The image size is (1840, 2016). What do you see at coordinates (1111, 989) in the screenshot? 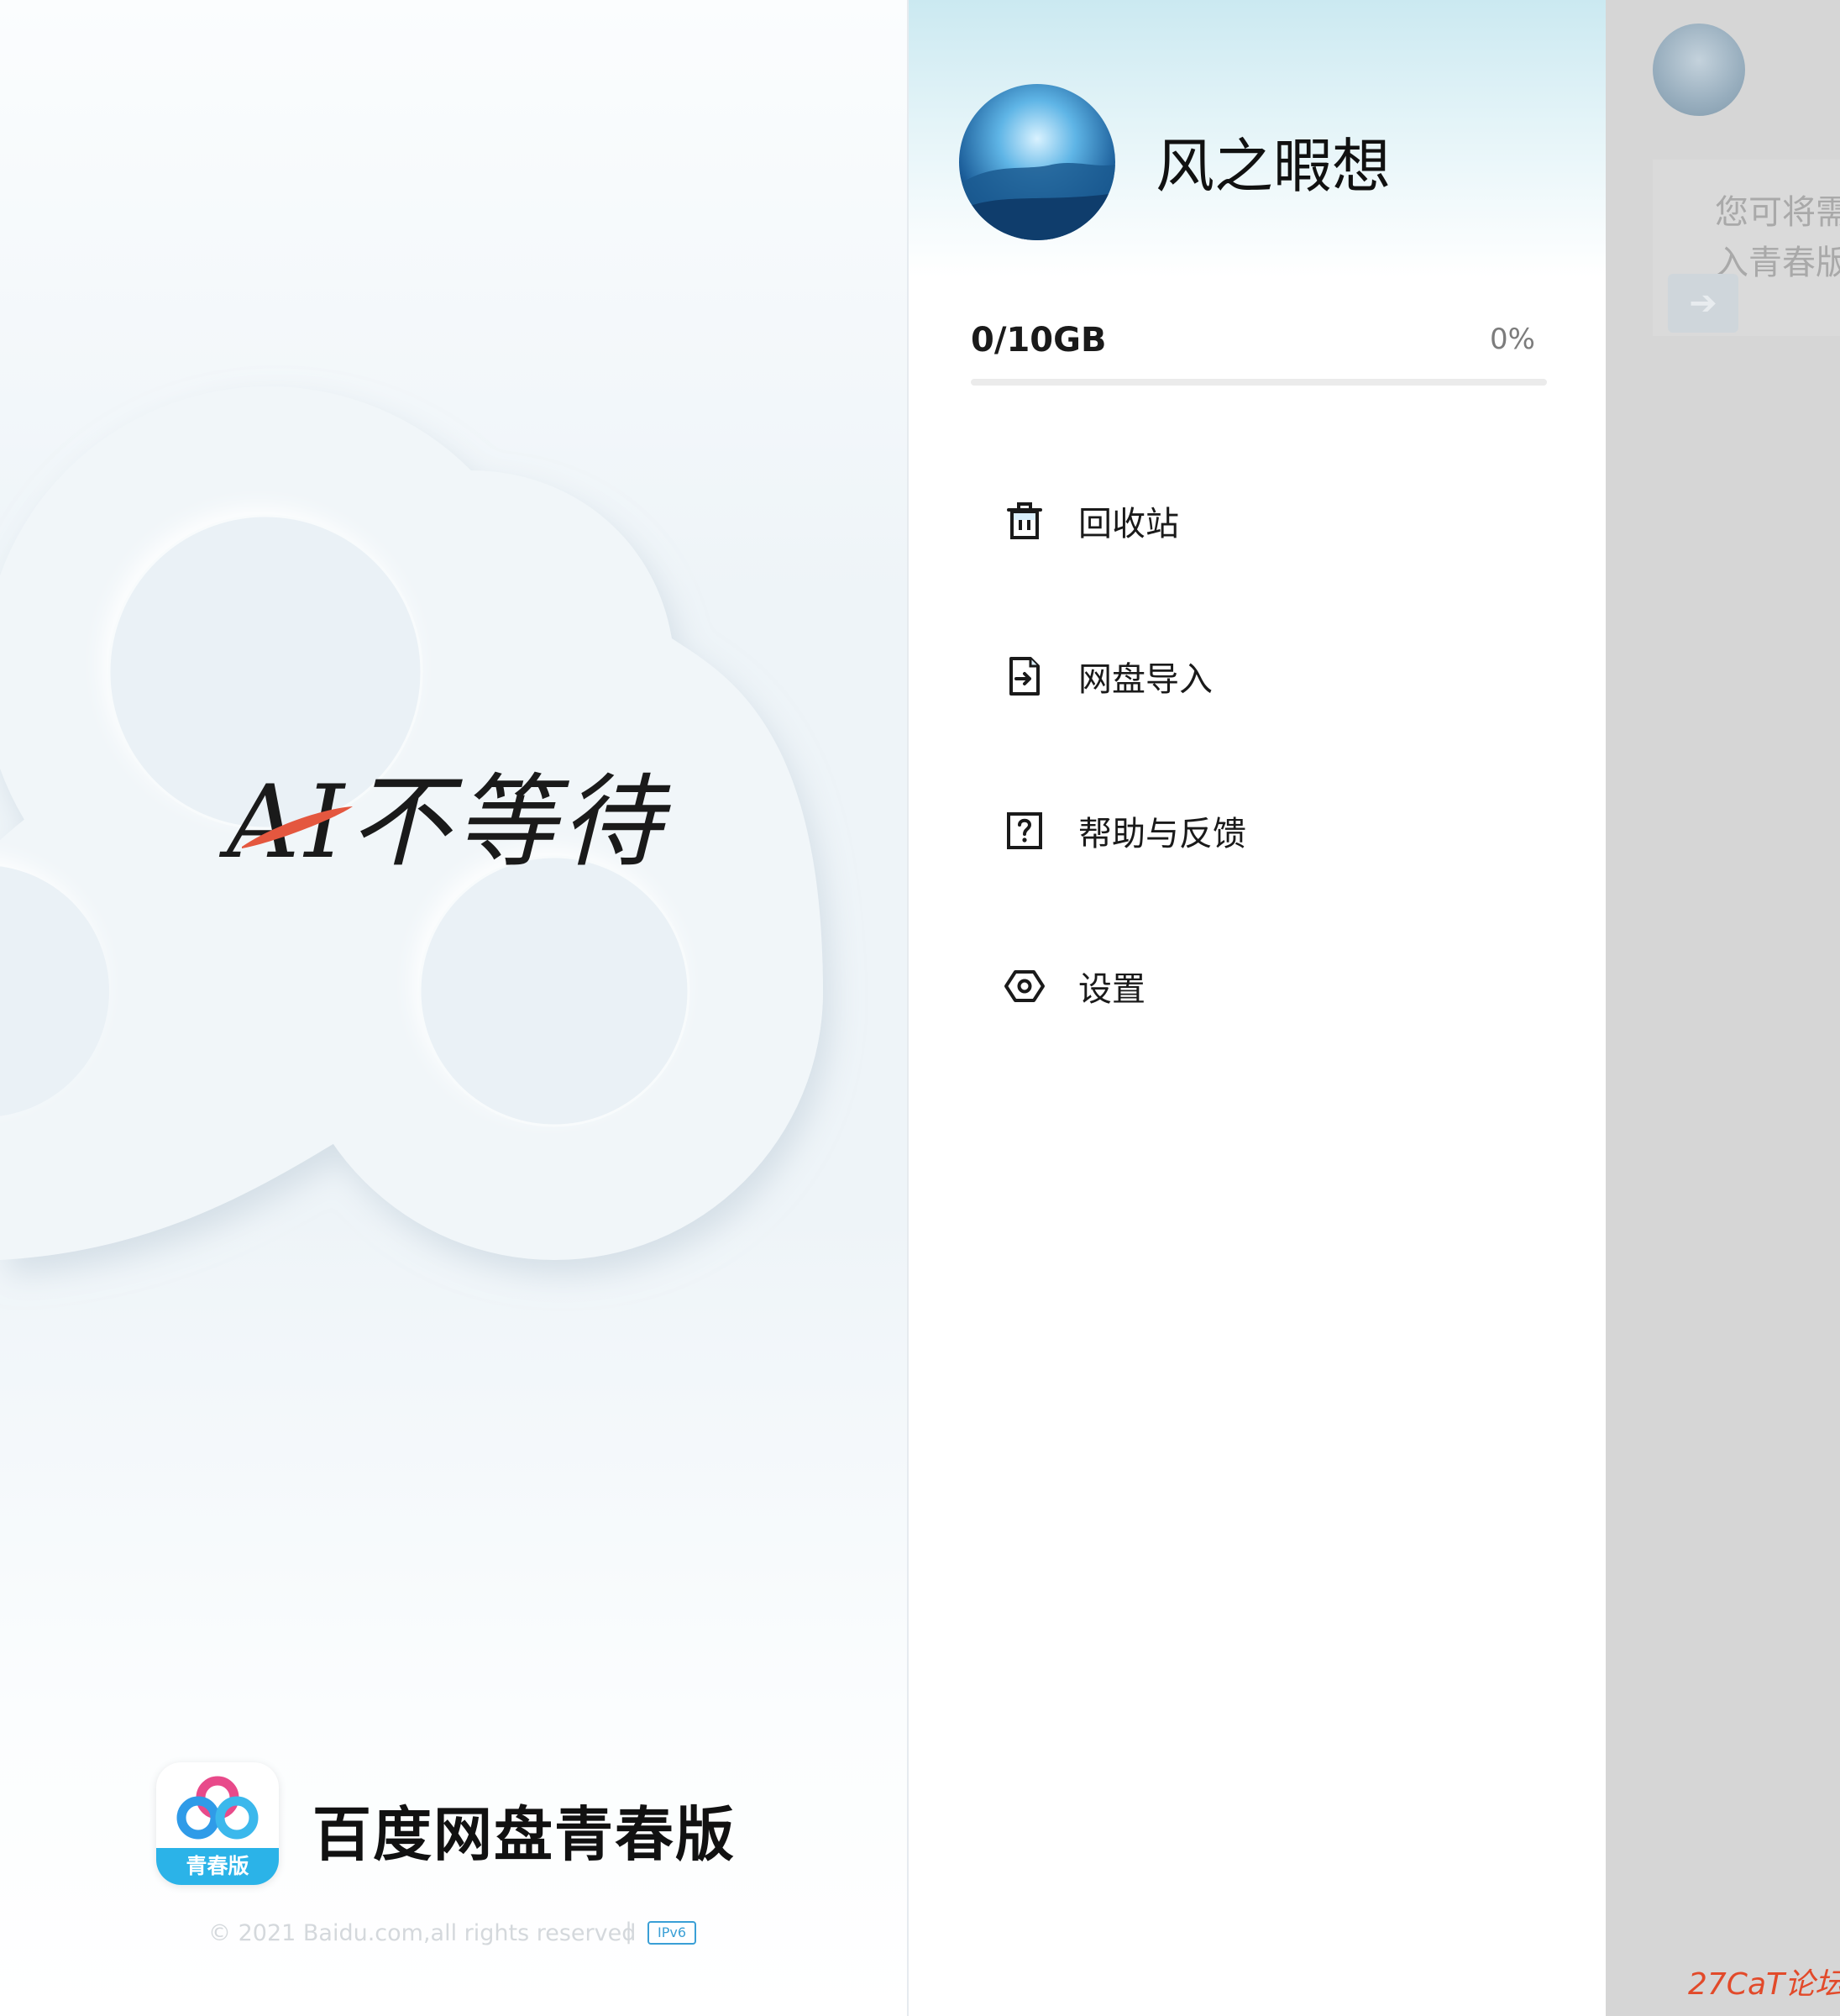
I see `menu-item-label: 设置` at bounding box center [1111, 989].